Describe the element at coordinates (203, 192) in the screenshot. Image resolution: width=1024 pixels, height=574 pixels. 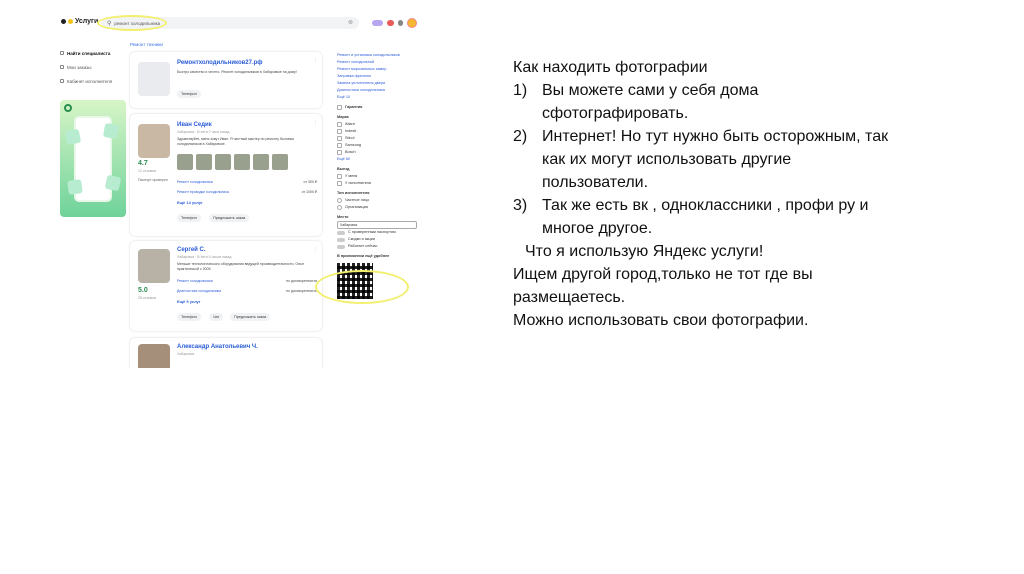
I see `service-name: Ремонт проводки холодильника` at that location.